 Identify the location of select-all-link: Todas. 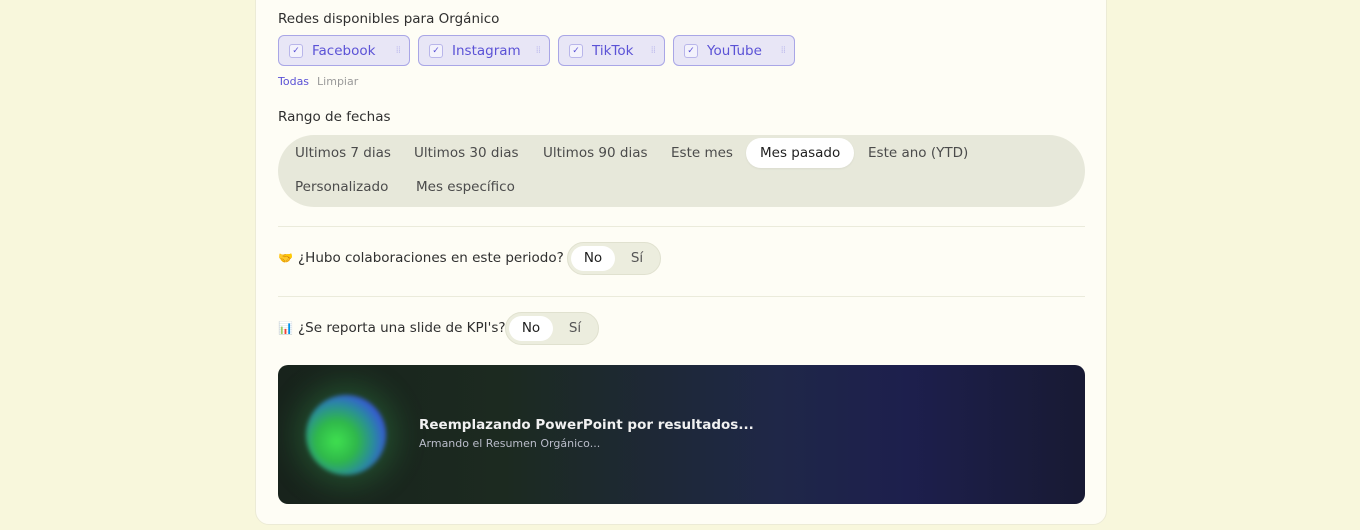
(293, 81).